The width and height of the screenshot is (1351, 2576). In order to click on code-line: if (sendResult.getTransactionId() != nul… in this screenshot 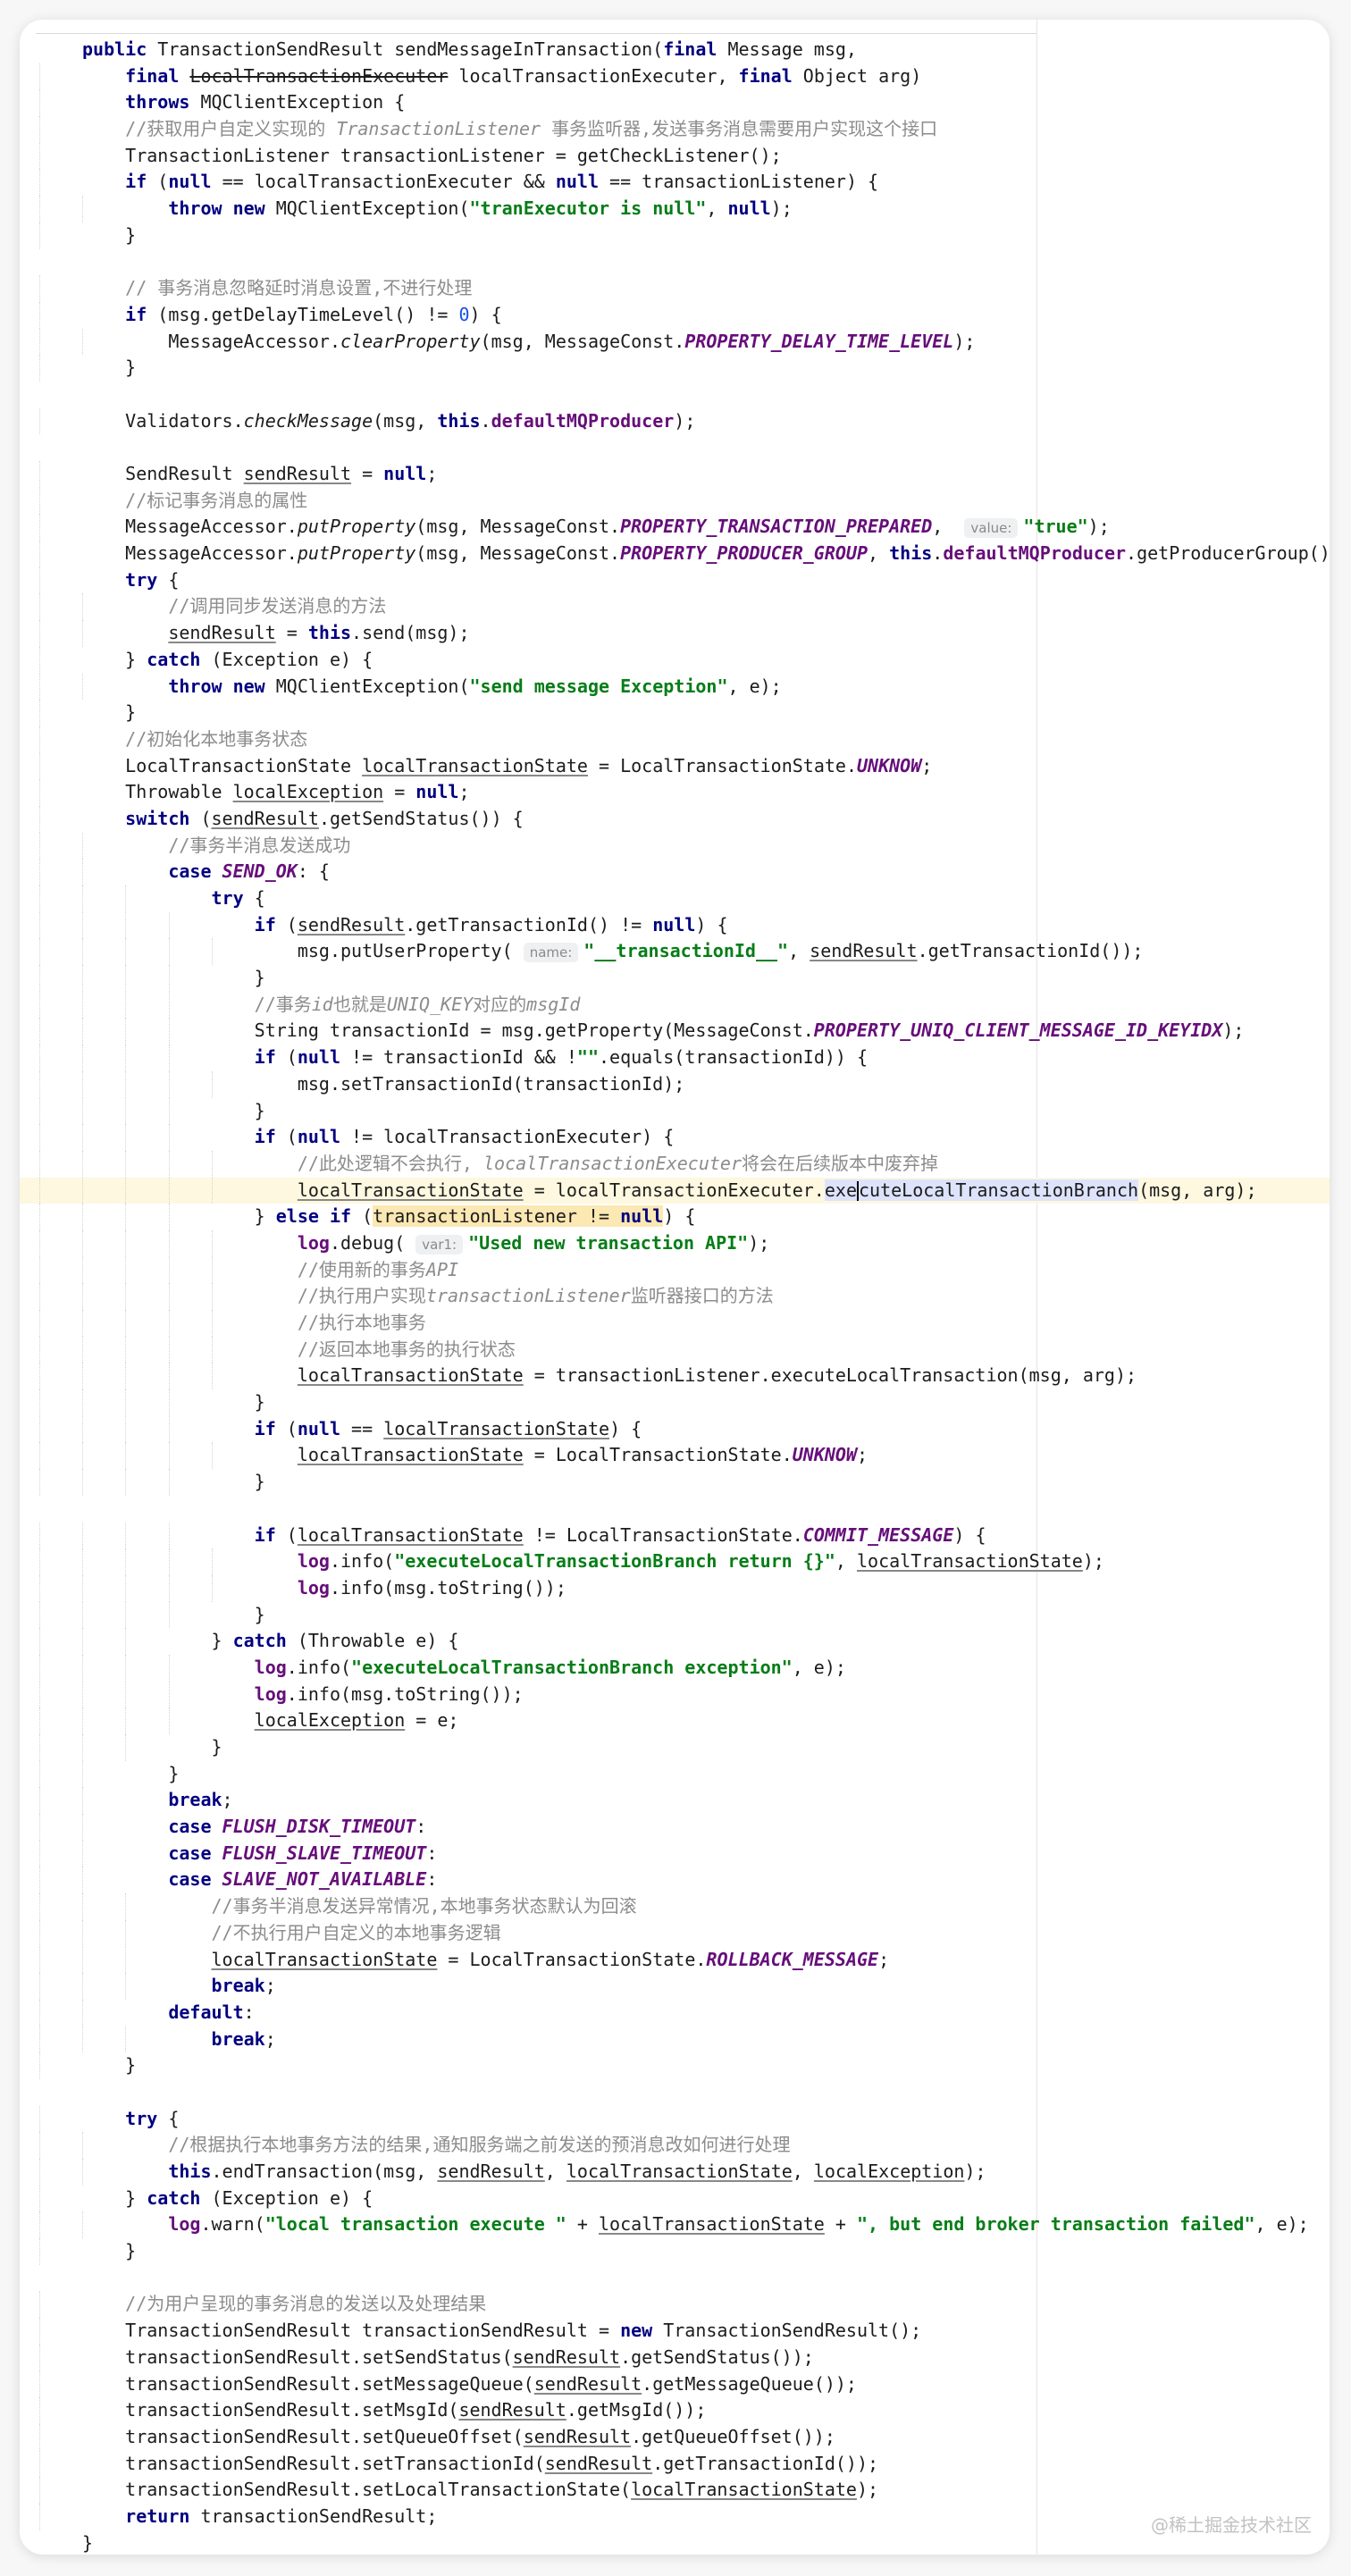, I will do `click(675, 925)`.